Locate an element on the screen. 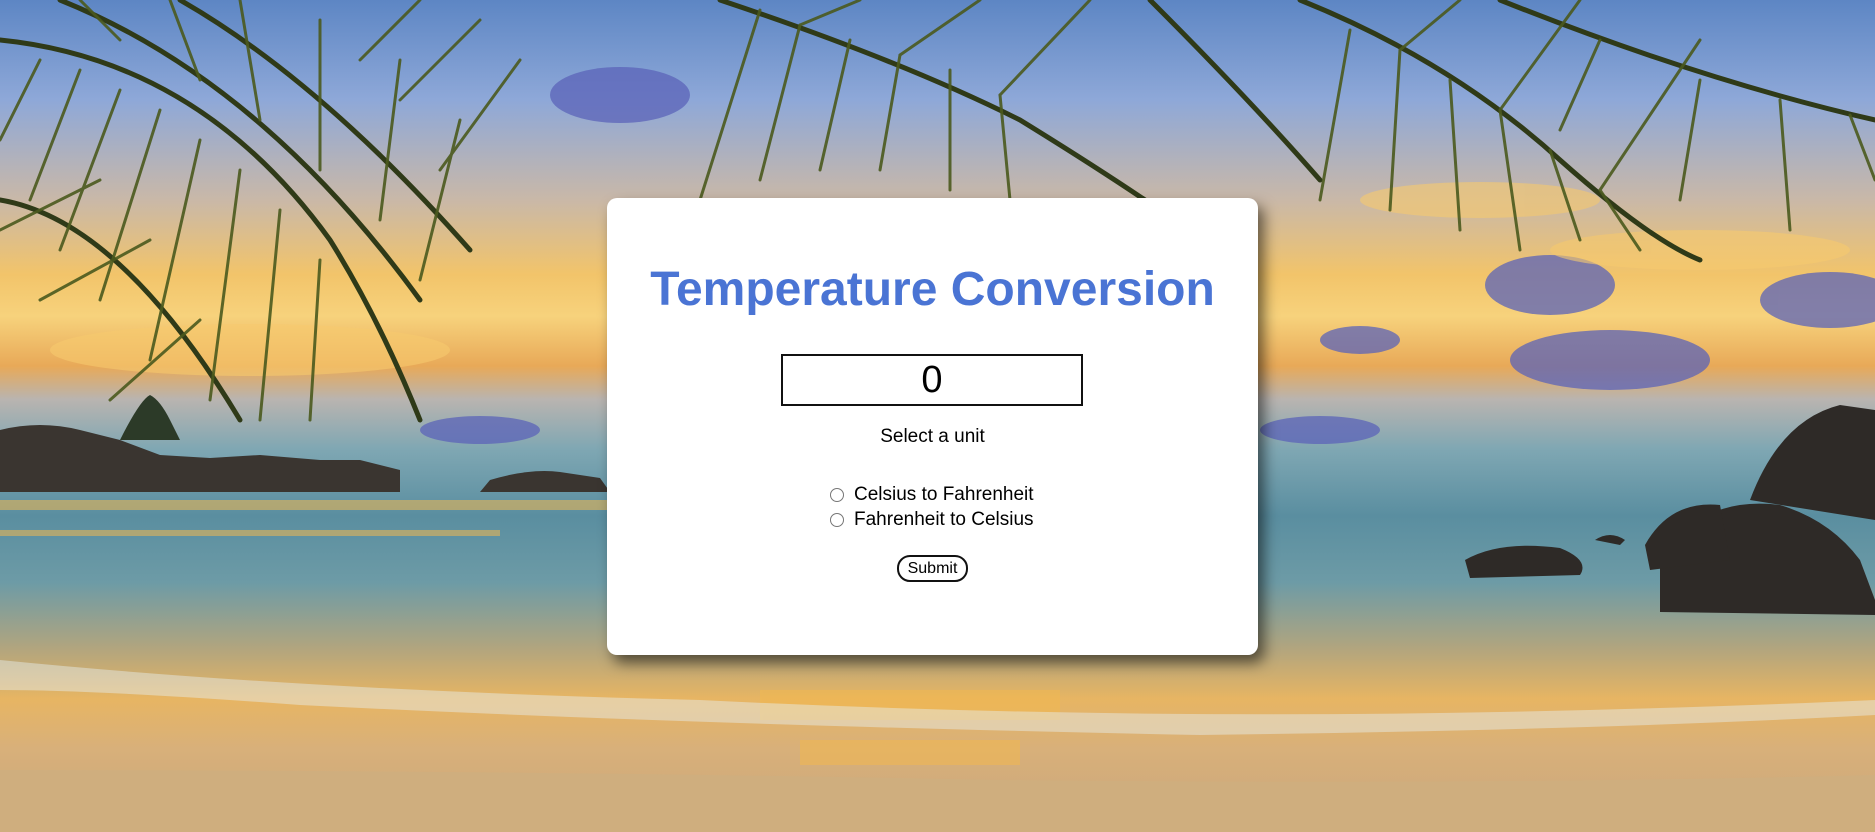 Image resolution: width=1875 pixels, height=832 pixels. page-title: Temperature Conversion is located at coordinates (932, 289).